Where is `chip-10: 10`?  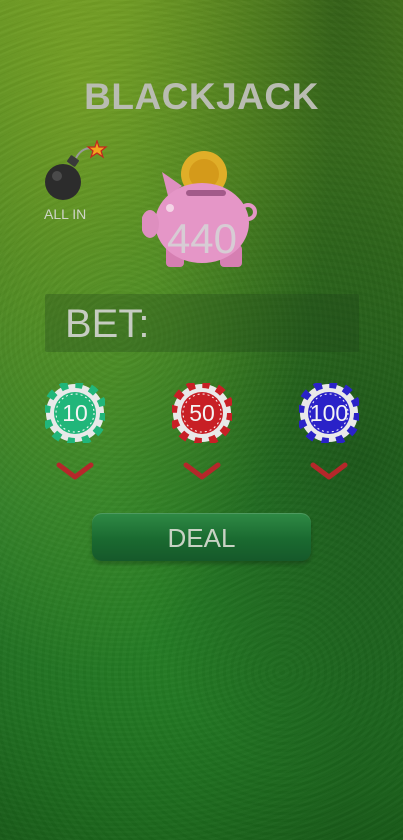
chip-10: 10 is located at coordinates (75, 413).